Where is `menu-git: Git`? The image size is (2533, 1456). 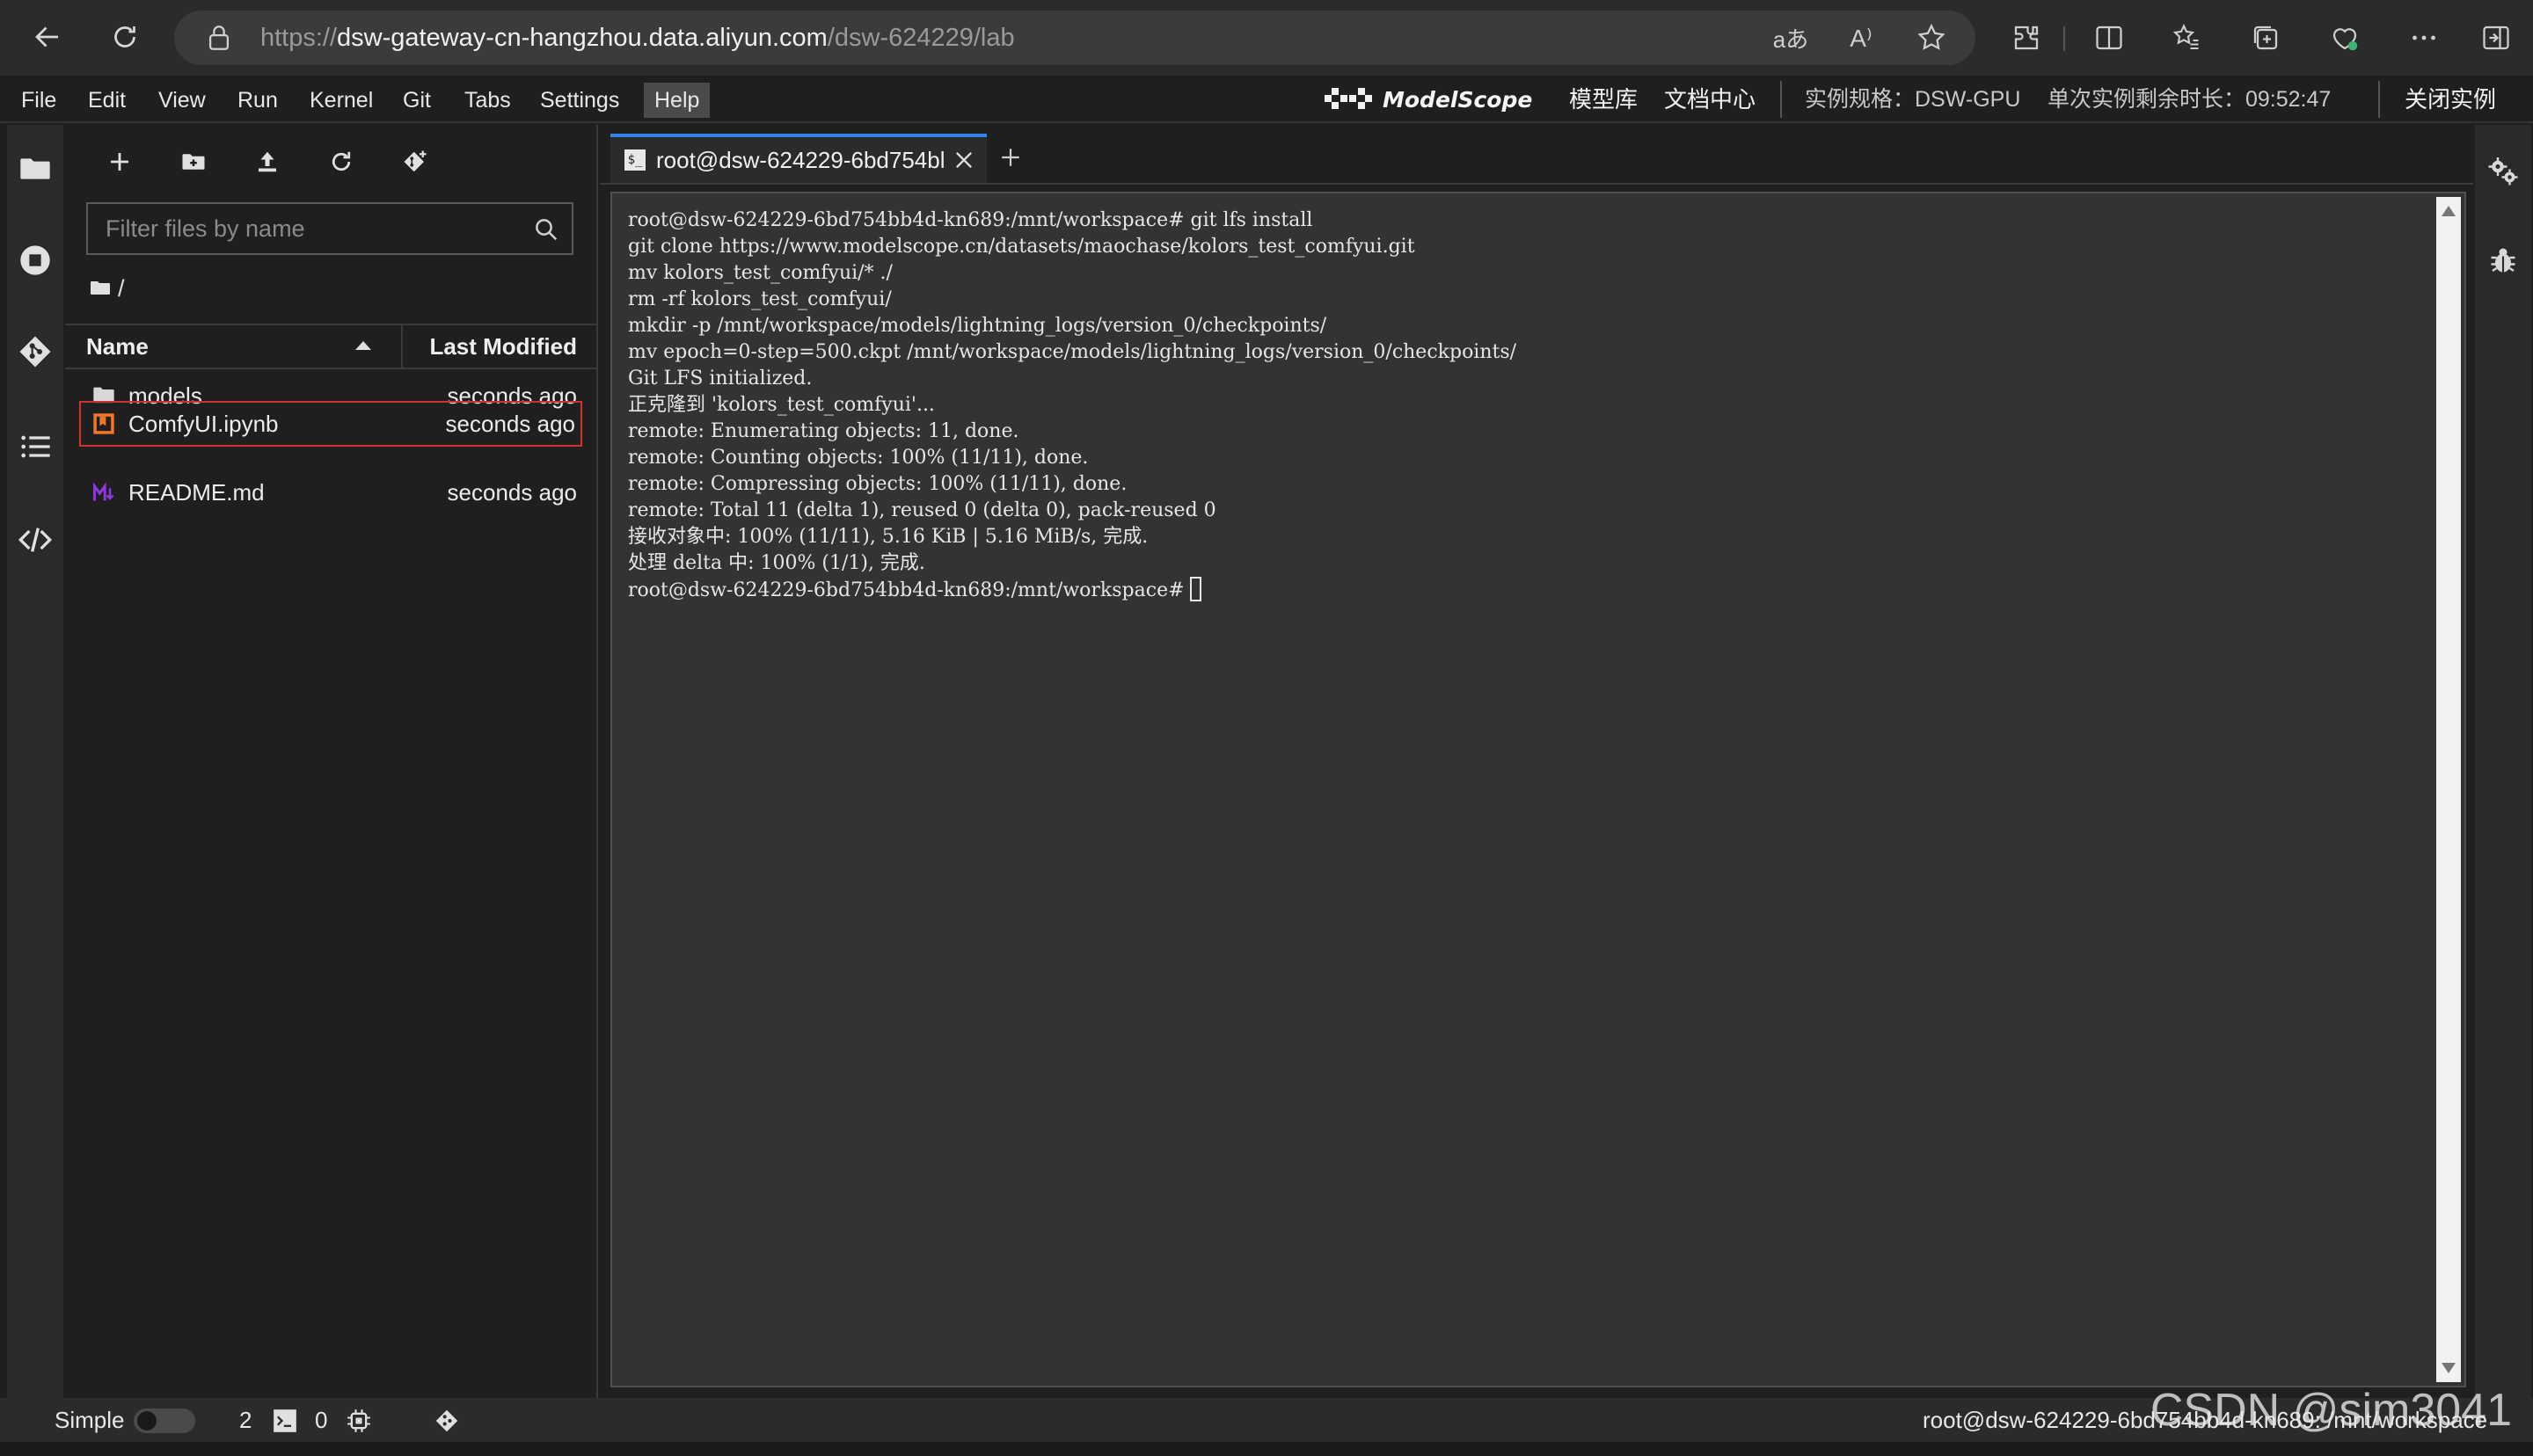
menu-git: Git is located at coordinates (417, 100).